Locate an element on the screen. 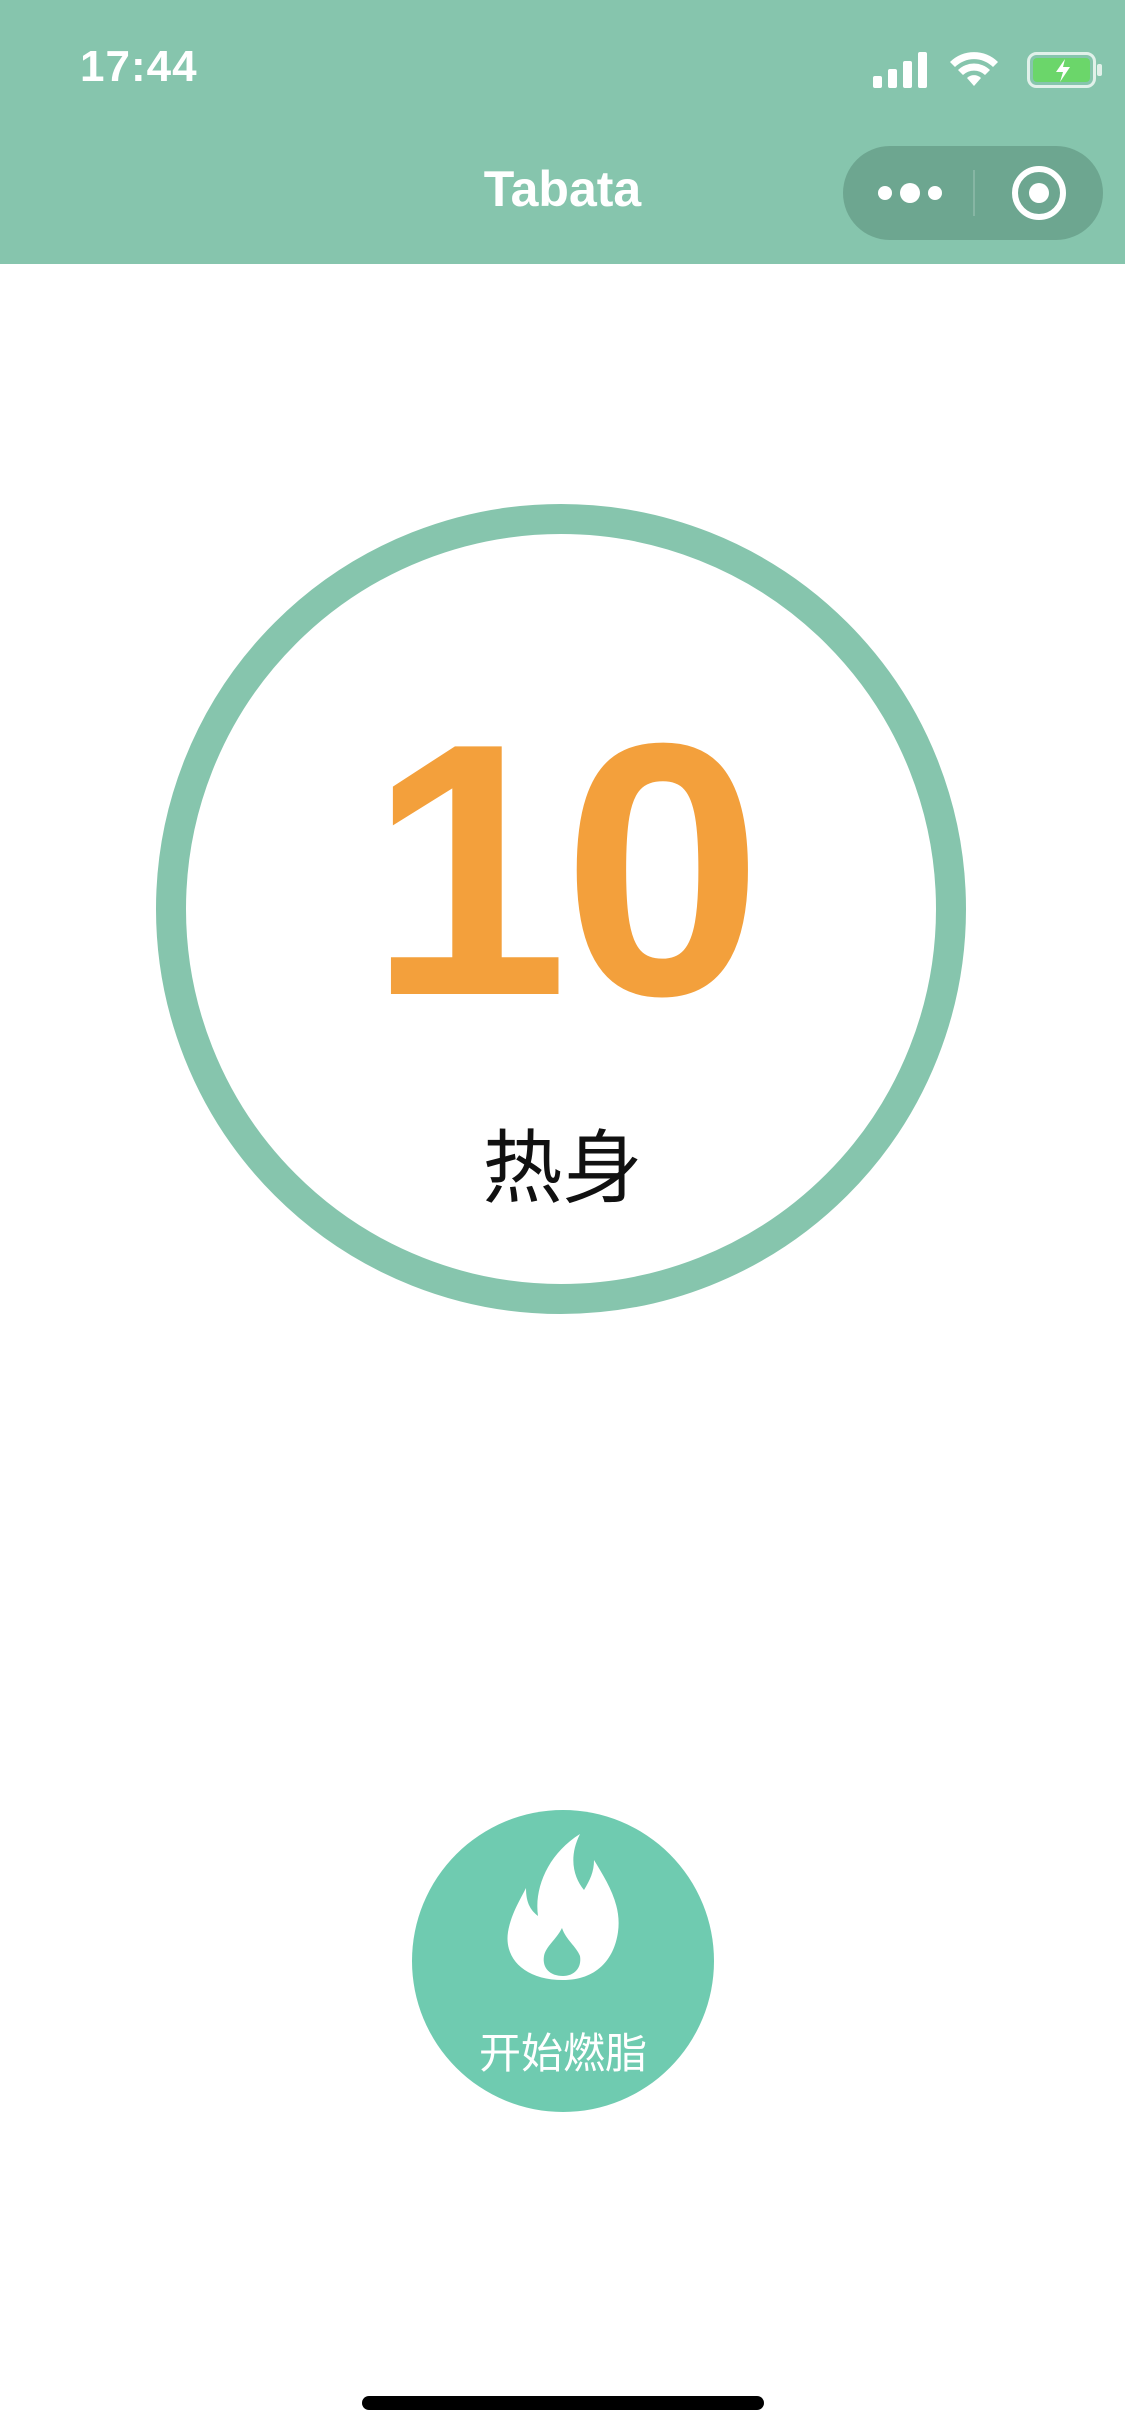  more-icon is located at coordinates (910, 193).